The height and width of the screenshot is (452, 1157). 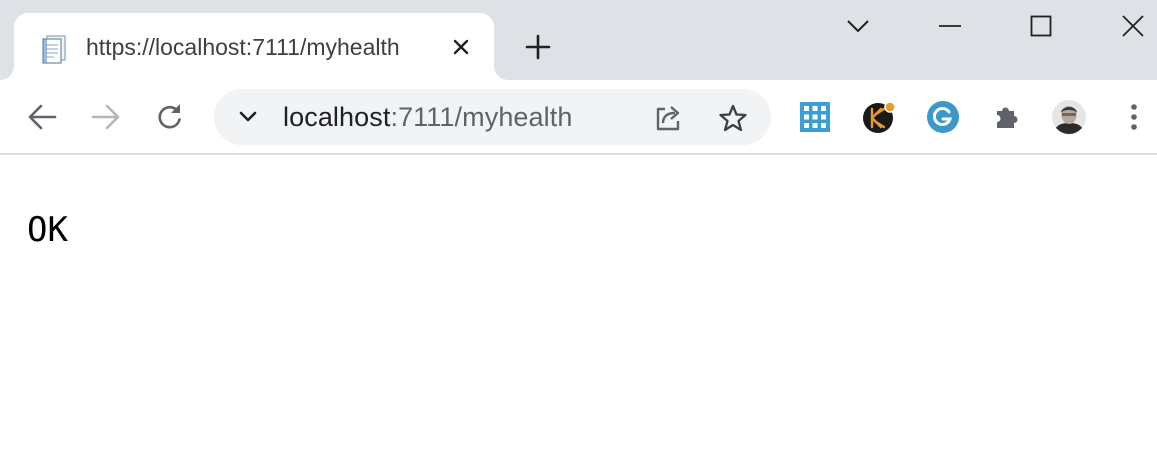 I want to click on star-icon, so click(x=733, y=118).